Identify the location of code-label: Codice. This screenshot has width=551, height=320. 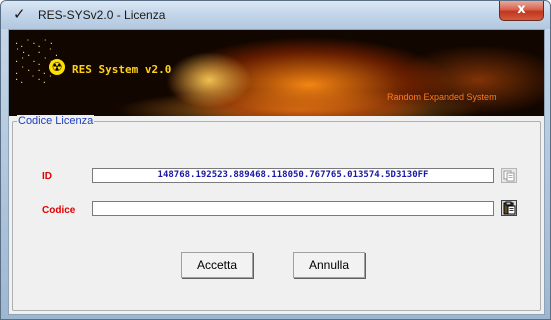
(59, 210).